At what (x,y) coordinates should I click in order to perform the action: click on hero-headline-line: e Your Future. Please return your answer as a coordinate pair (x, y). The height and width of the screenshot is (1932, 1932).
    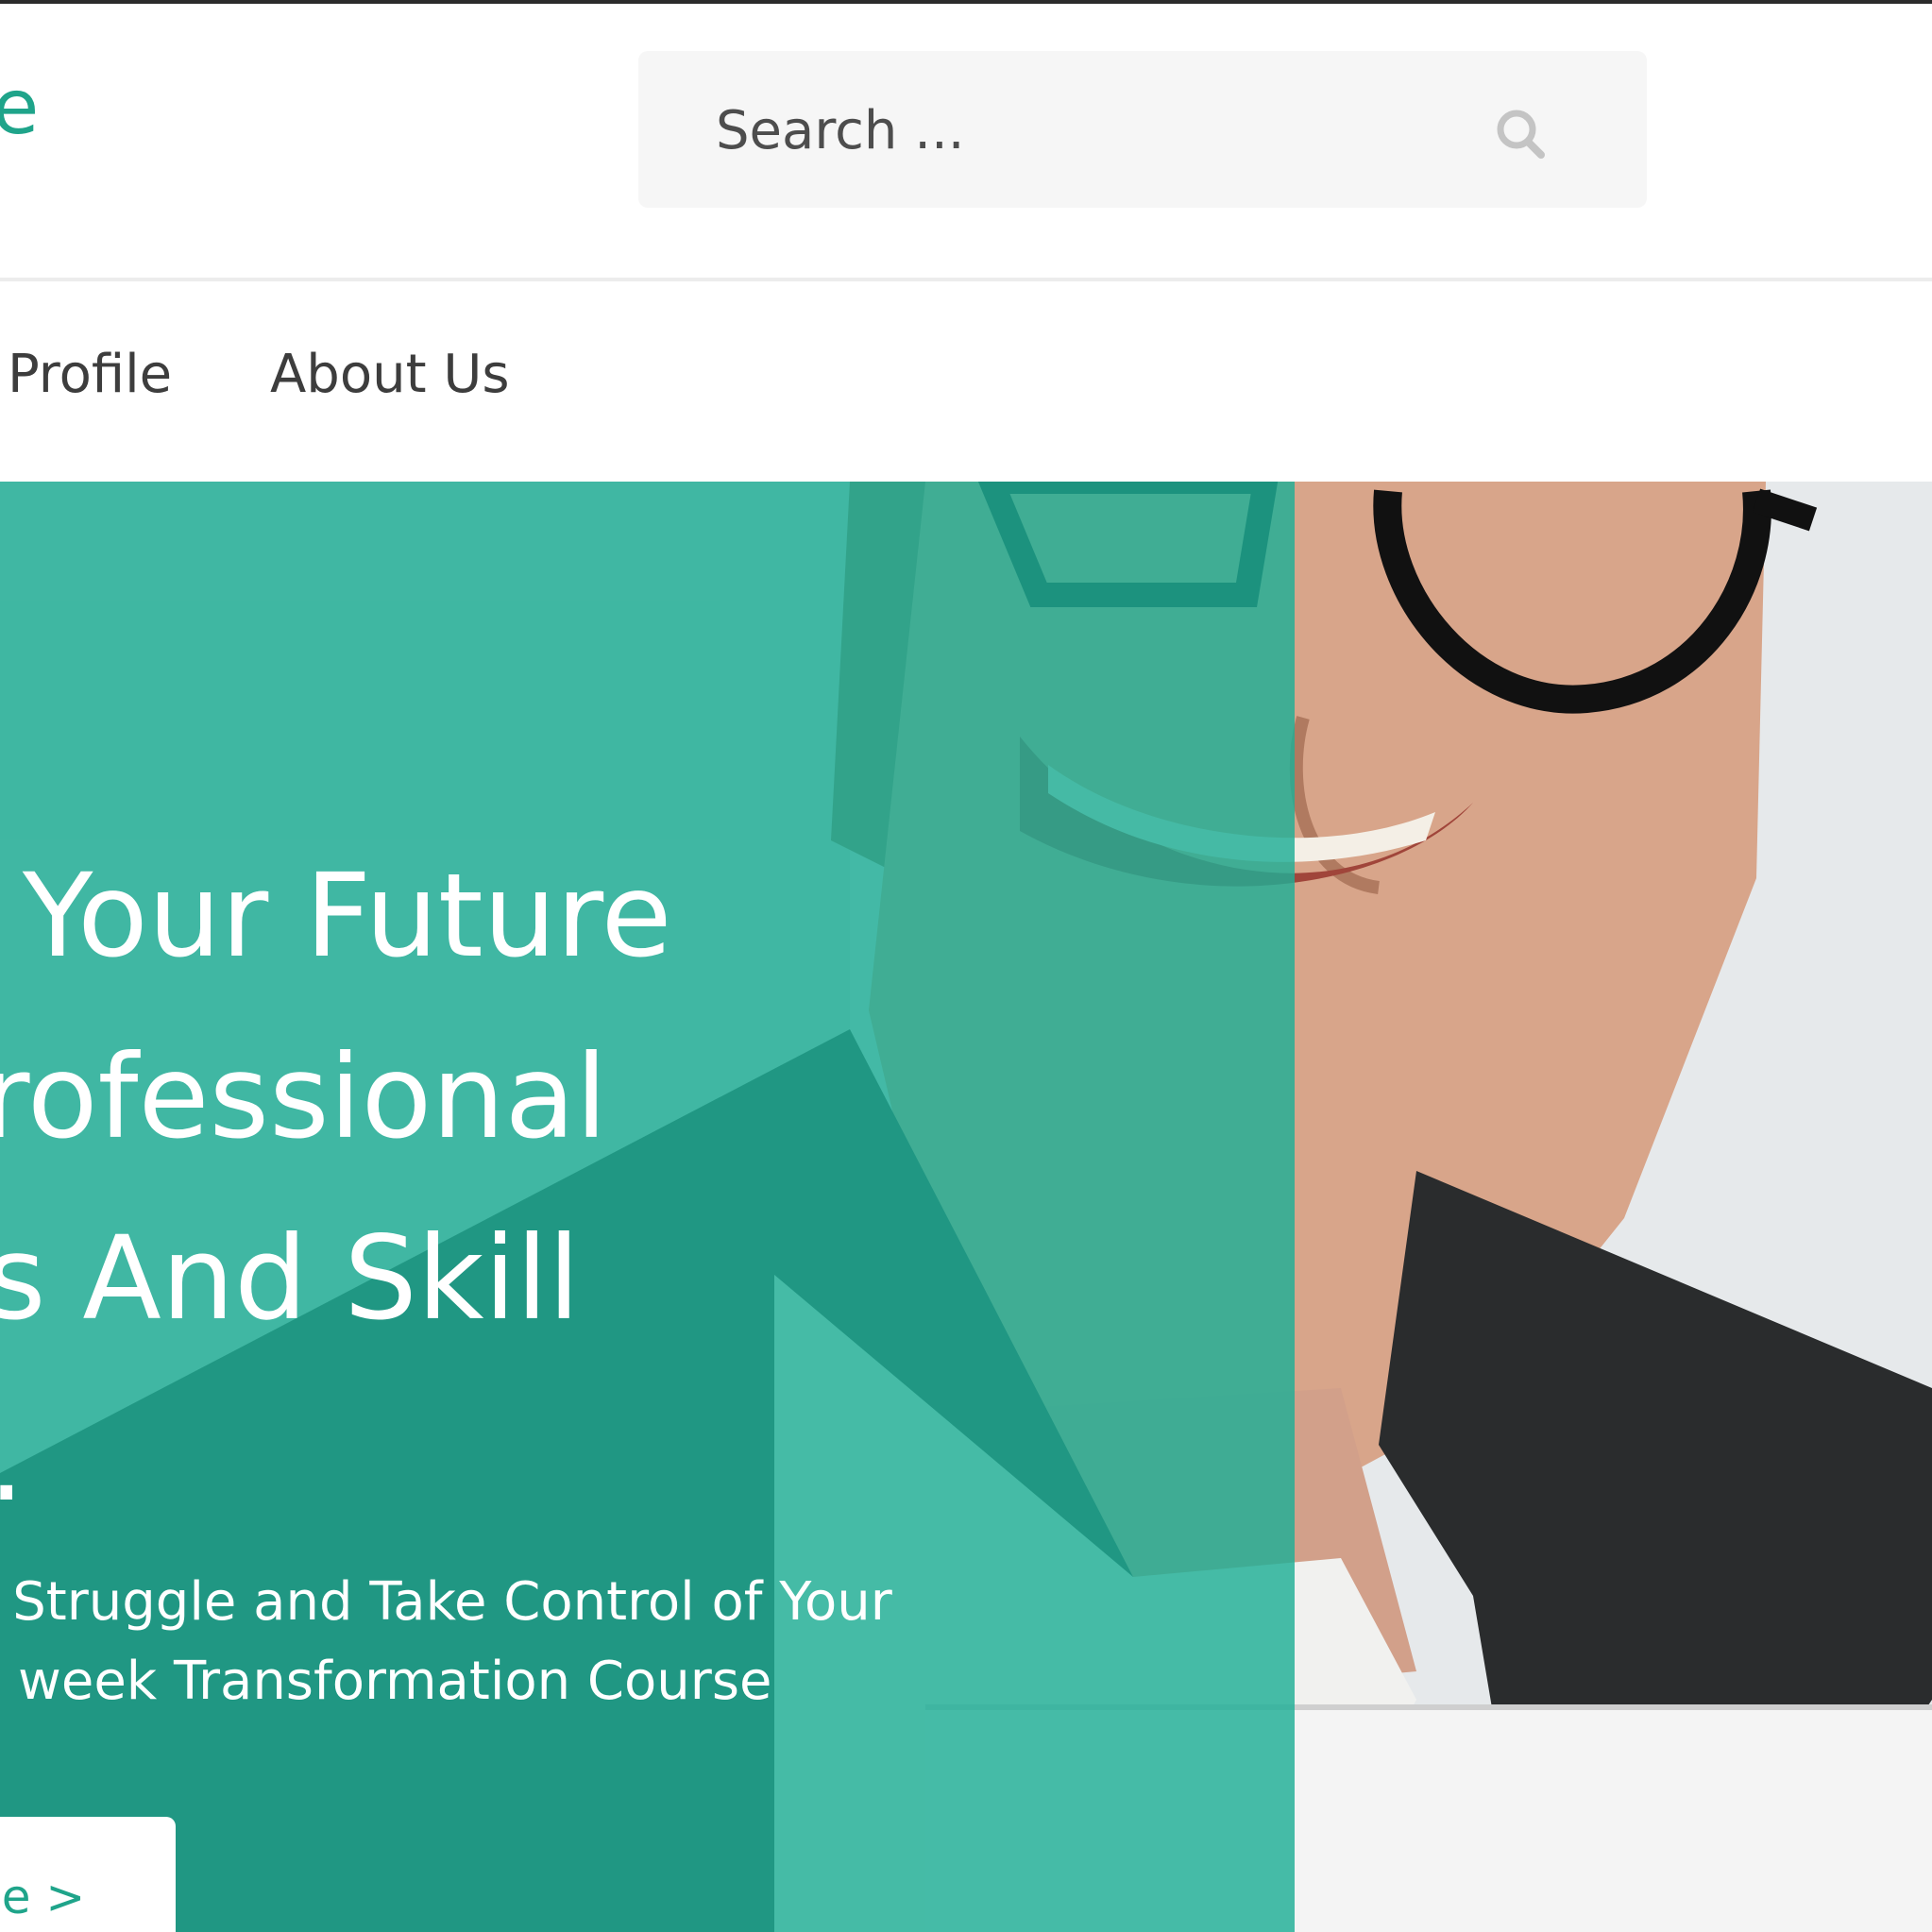
    Looking at the image, I should click on (336, 916).